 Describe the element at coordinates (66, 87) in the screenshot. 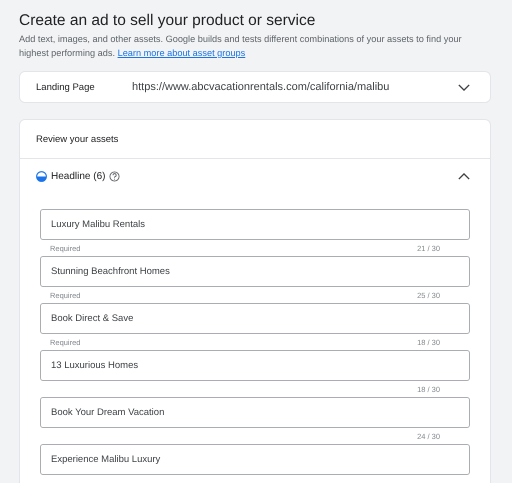

I see `landing-page-label: Landing Page` at that location.